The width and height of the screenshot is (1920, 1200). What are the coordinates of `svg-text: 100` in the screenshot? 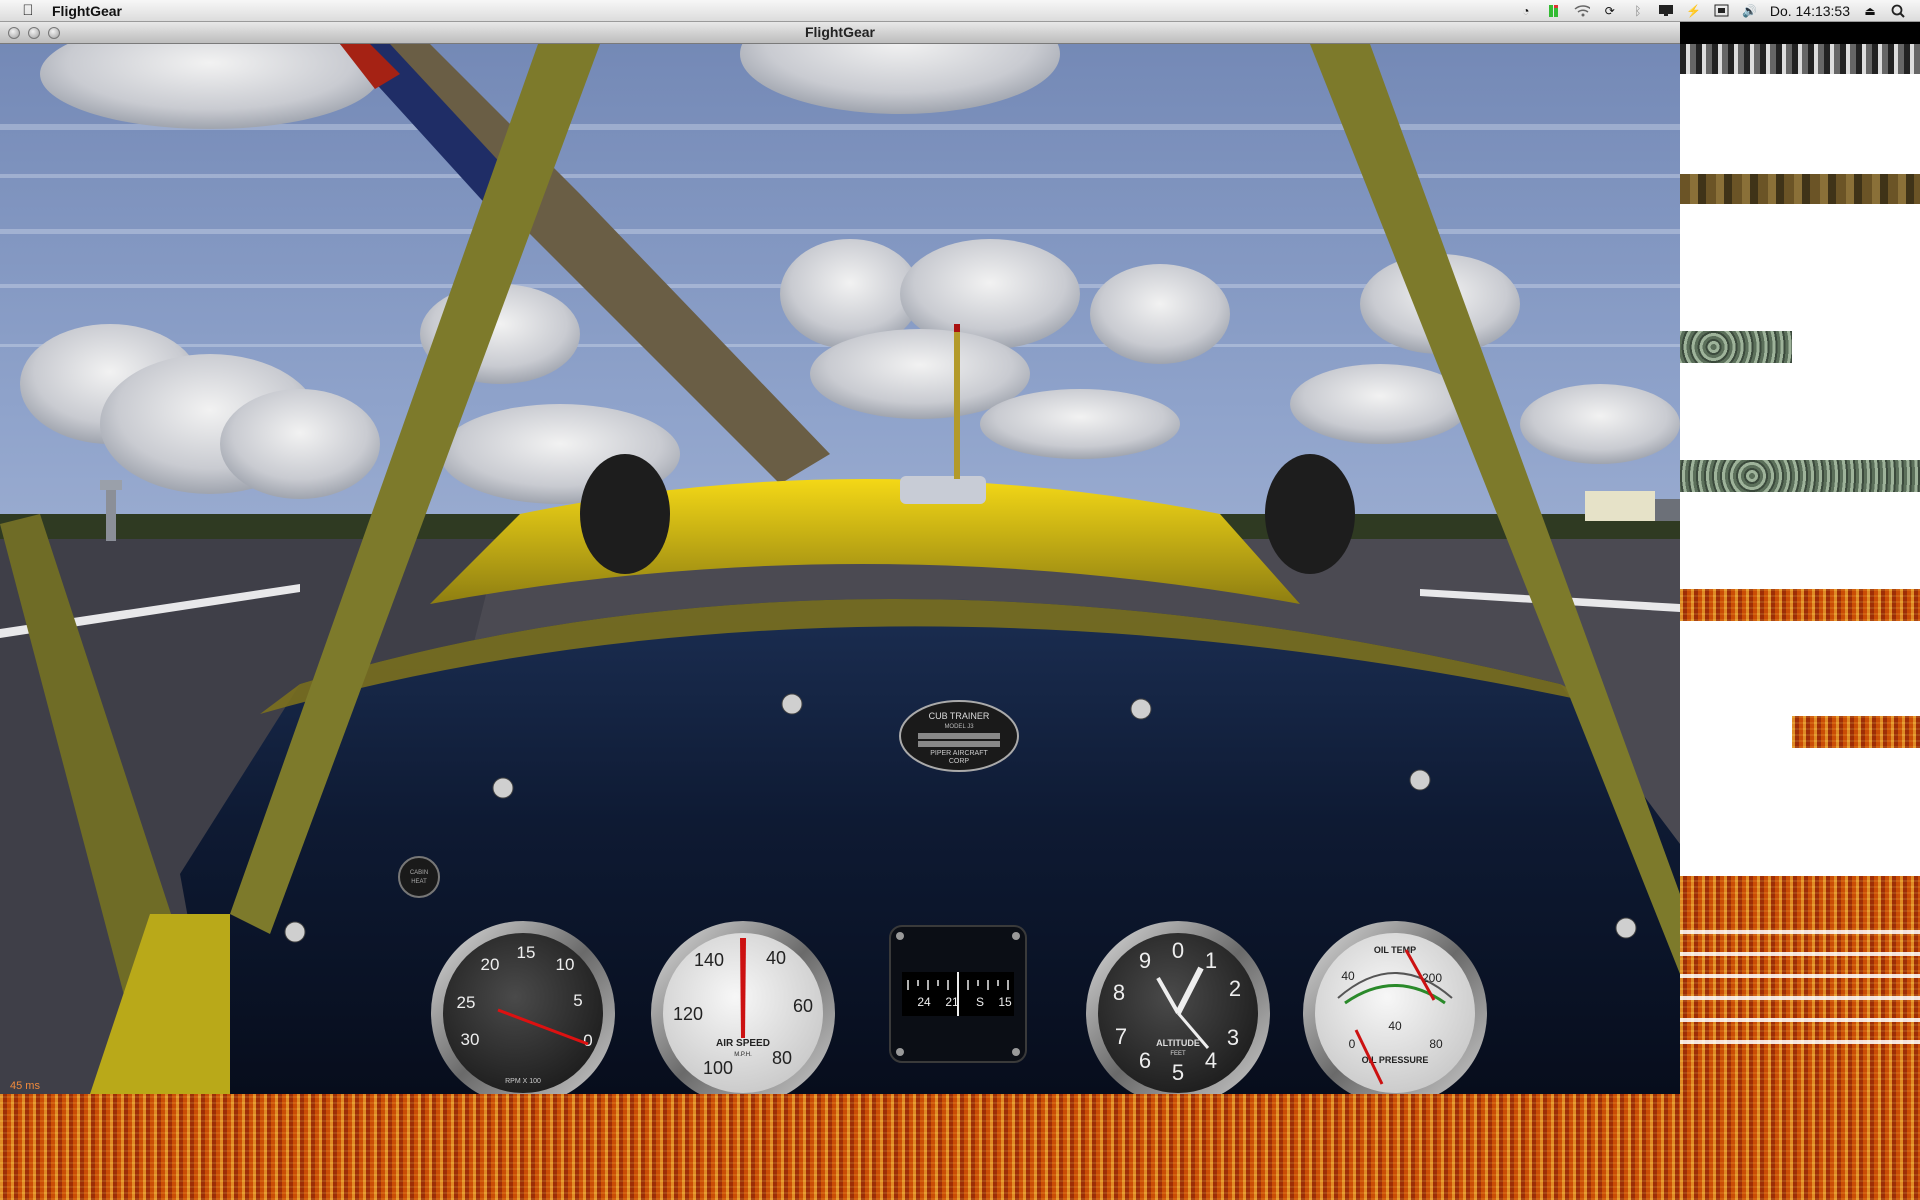 It's located at (718, 1068).